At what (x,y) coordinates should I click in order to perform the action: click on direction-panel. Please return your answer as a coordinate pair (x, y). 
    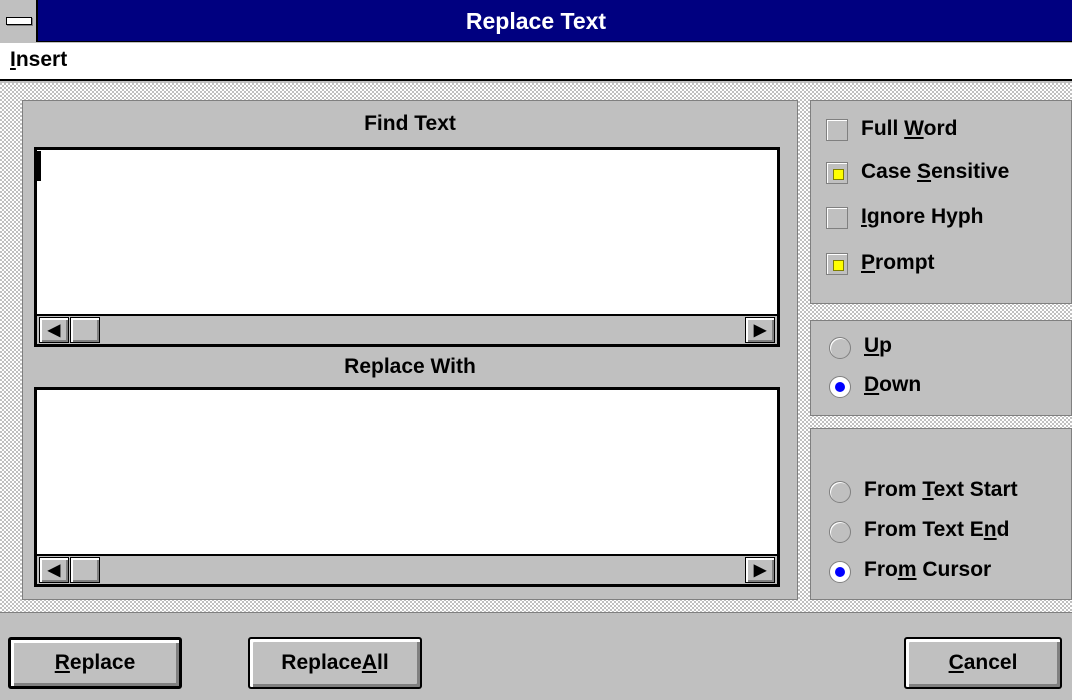
    Looking at the image, I should click on (941, 368).